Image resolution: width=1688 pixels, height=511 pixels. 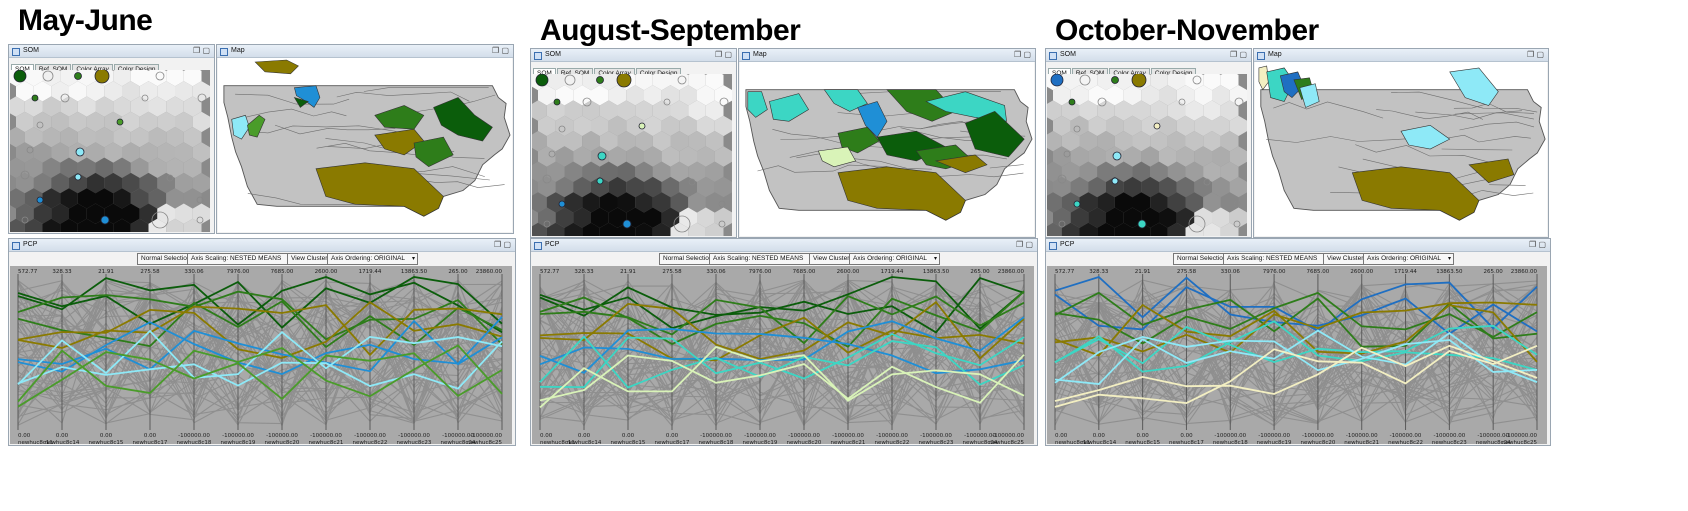 I want to click on pcp-axis-max: 328.33, so click(x=62, y=272).